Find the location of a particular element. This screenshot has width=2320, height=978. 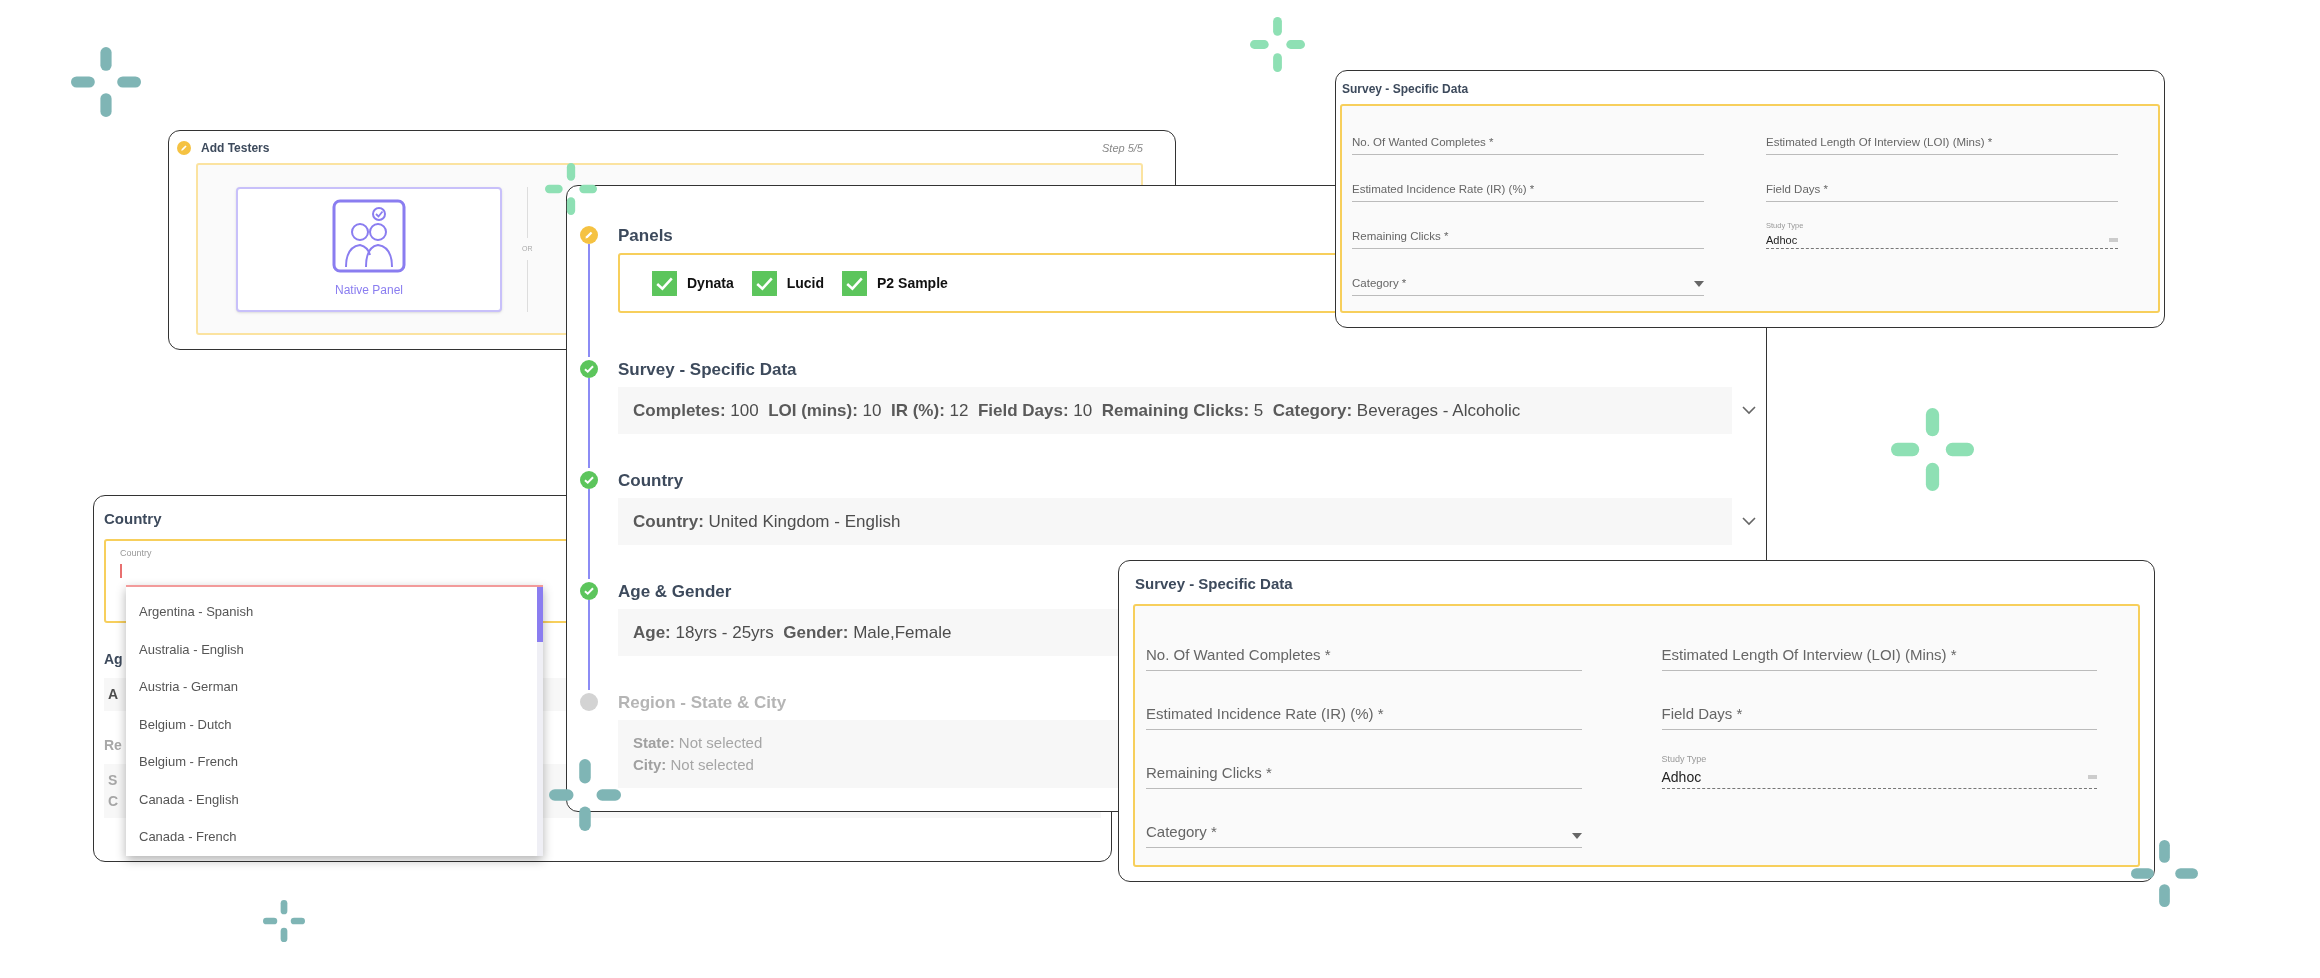

summary-text: A is located at coordinates (113, 694).